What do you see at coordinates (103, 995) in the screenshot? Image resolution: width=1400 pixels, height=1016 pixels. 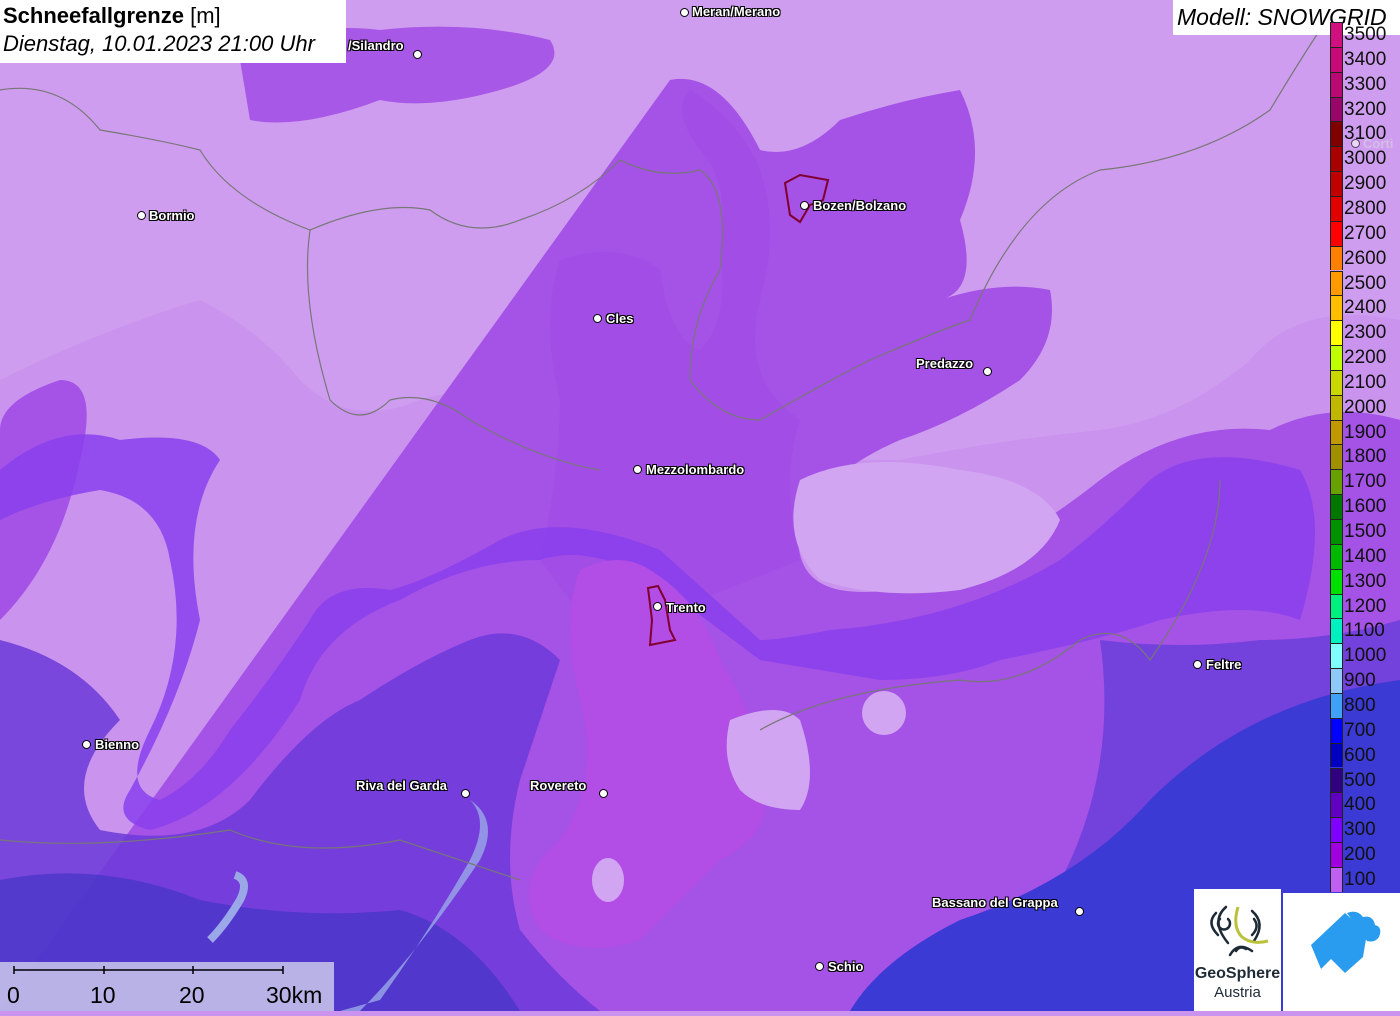 I see `scale-label: 10` at bounding box center [103, 995].